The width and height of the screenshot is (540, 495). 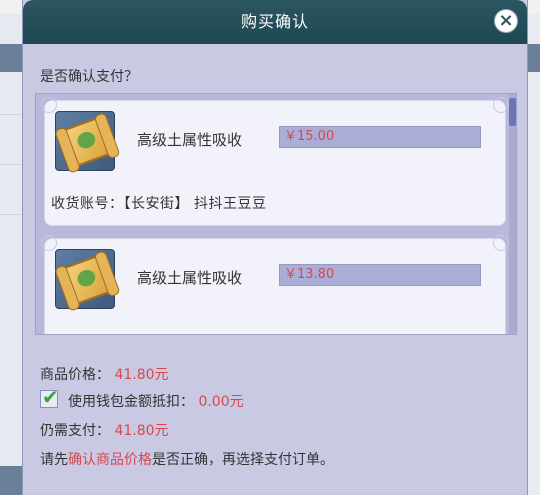 I want to click on delivery-account: 收货账号：【长安街】 抖抖王豆豆, so click(x=158, y=203).